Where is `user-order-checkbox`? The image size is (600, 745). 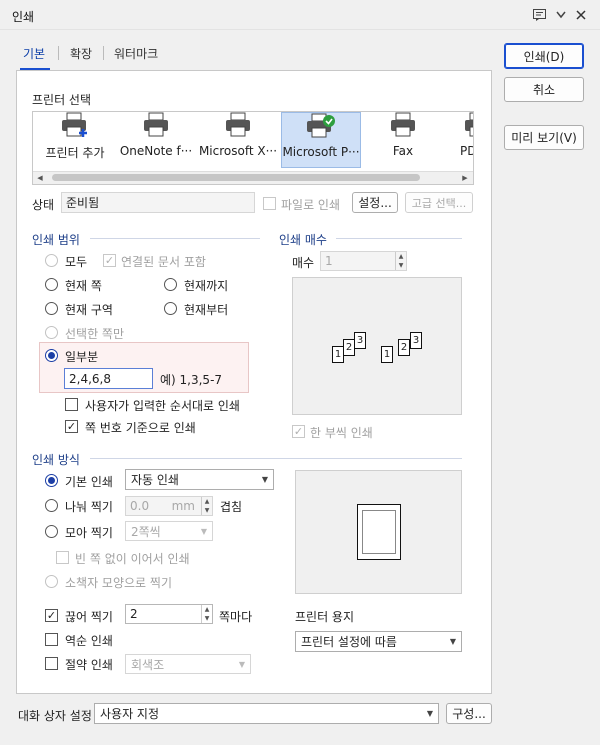 user-order-checkbox is located at coordinates (71, 404).